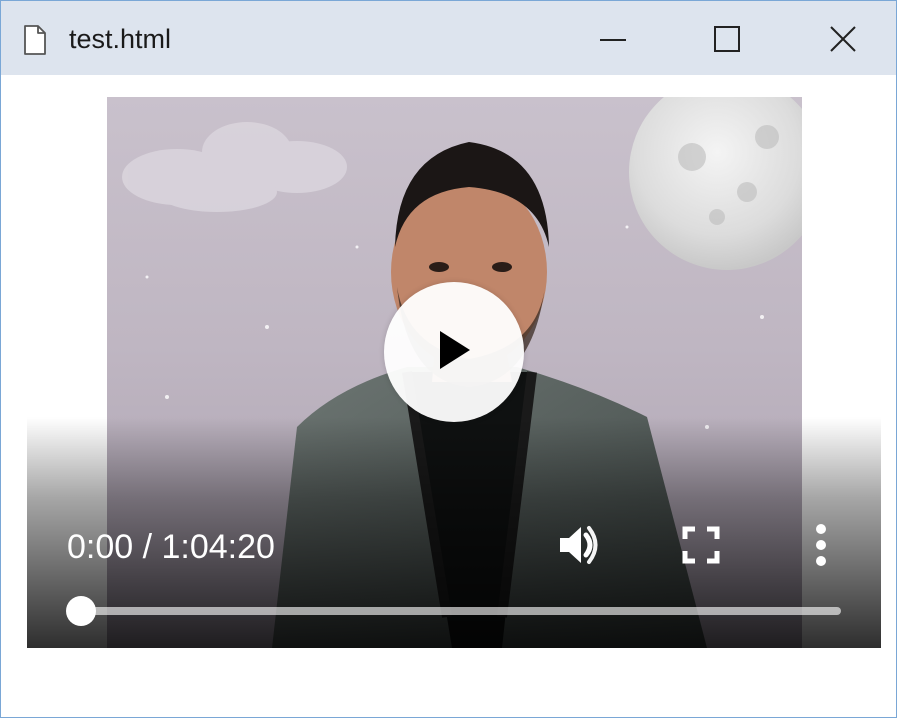 This screenshot has width=897, height=718. I want to click on minimize-button, so click(613, 39).